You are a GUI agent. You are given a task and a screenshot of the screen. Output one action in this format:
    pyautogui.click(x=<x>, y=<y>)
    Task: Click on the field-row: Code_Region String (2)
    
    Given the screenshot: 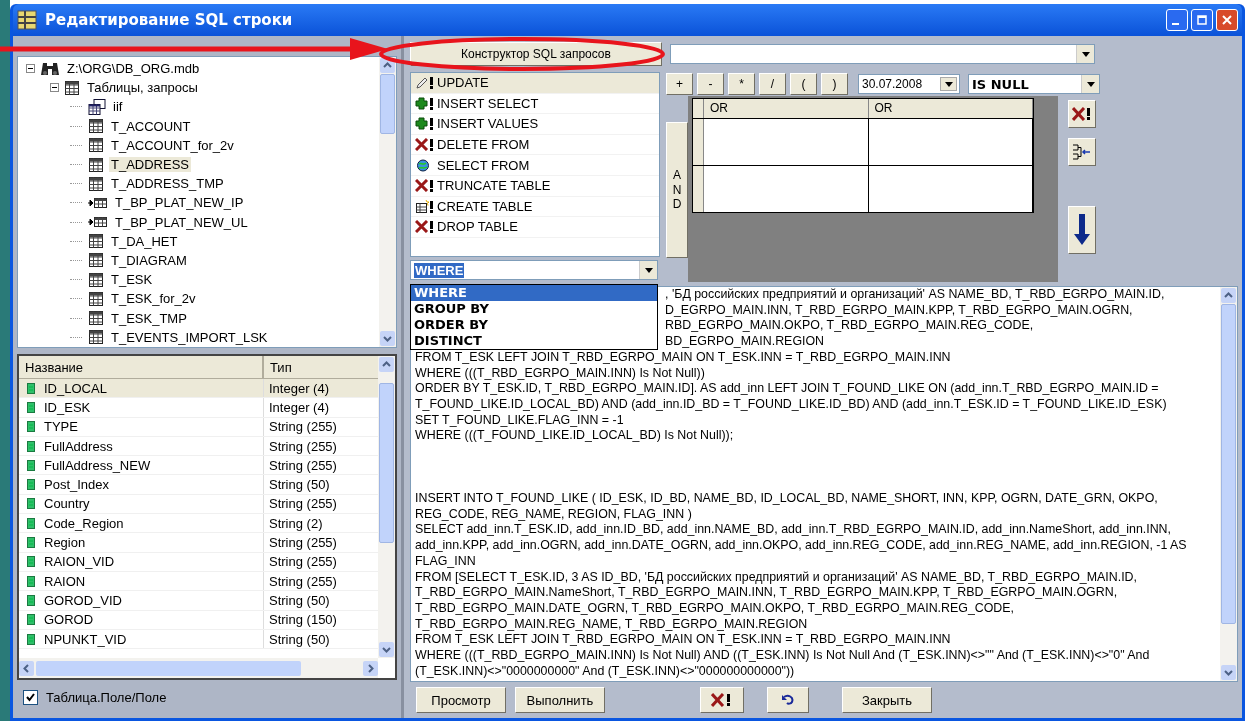 What is the action you would take?
    pyautogui.click(x=198, y=524)
    